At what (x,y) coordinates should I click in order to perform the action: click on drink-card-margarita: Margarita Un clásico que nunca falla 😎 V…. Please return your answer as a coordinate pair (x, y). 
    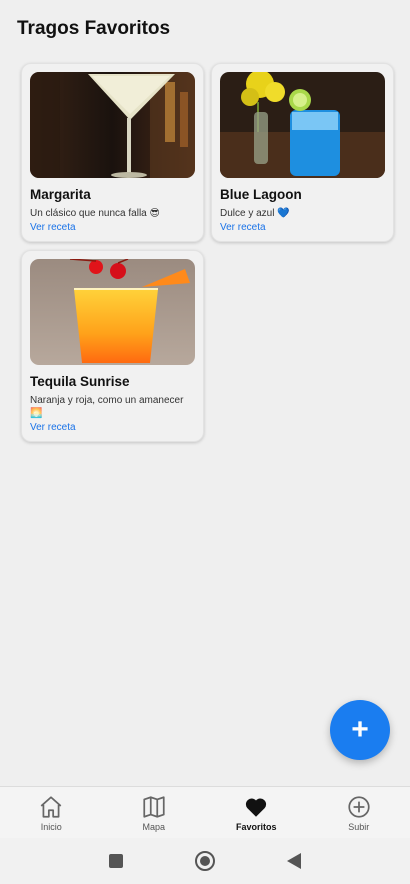
    Looking at the image, I should click on (112, 152).